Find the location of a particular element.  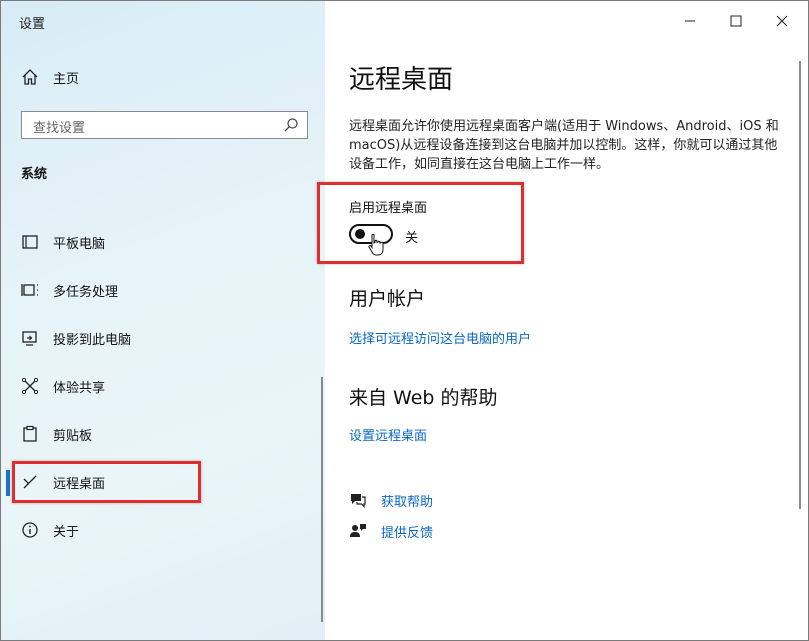

toggle-label: 启用远程桌面 is located at coordinates (388, 208).